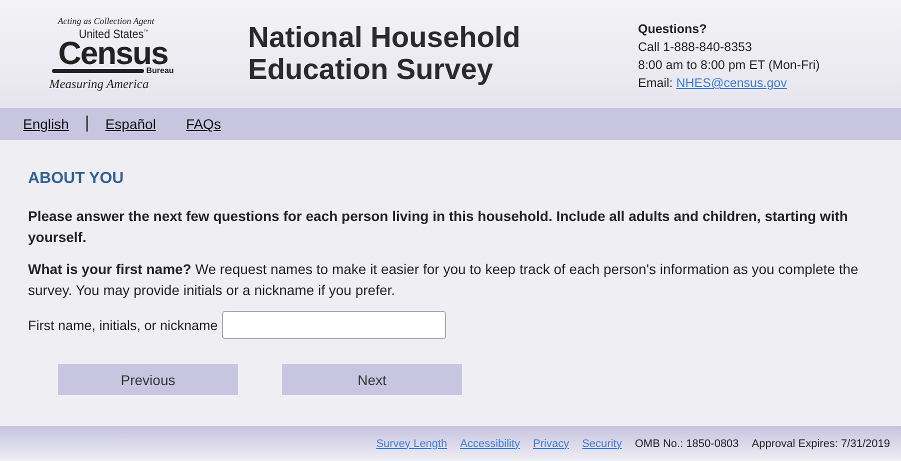 This screenshot has width=901, height=461. Describe the element at coordinates (686, 444) in the screenshot. I see `omb-number: OMB No.: 1850-0803` at that location.